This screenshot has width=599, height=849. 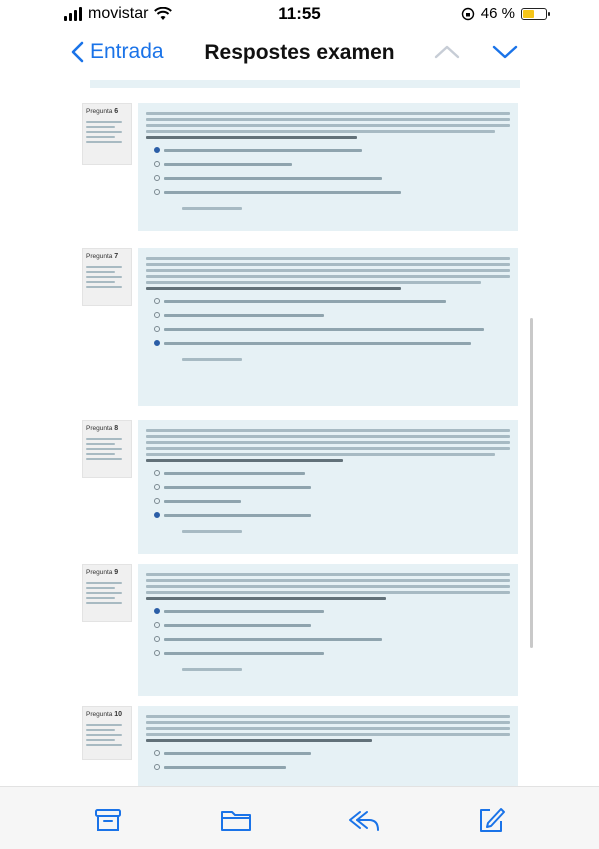 What do you see at coordinates (305, 84) in the screenshot?
I see `previous-question-card-edge` at bounding box center [305, 84].